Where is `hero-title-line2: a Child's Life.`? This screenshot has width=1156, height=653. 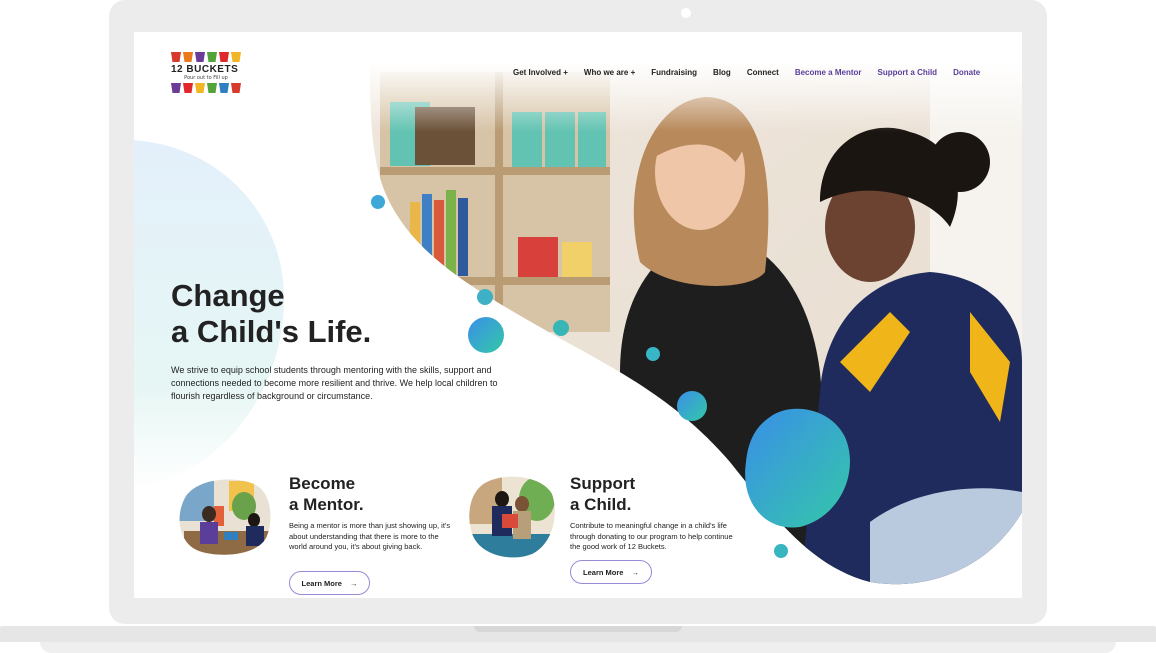
hero-title-line2: a Child's Life. is located at coordinates (271, 331).